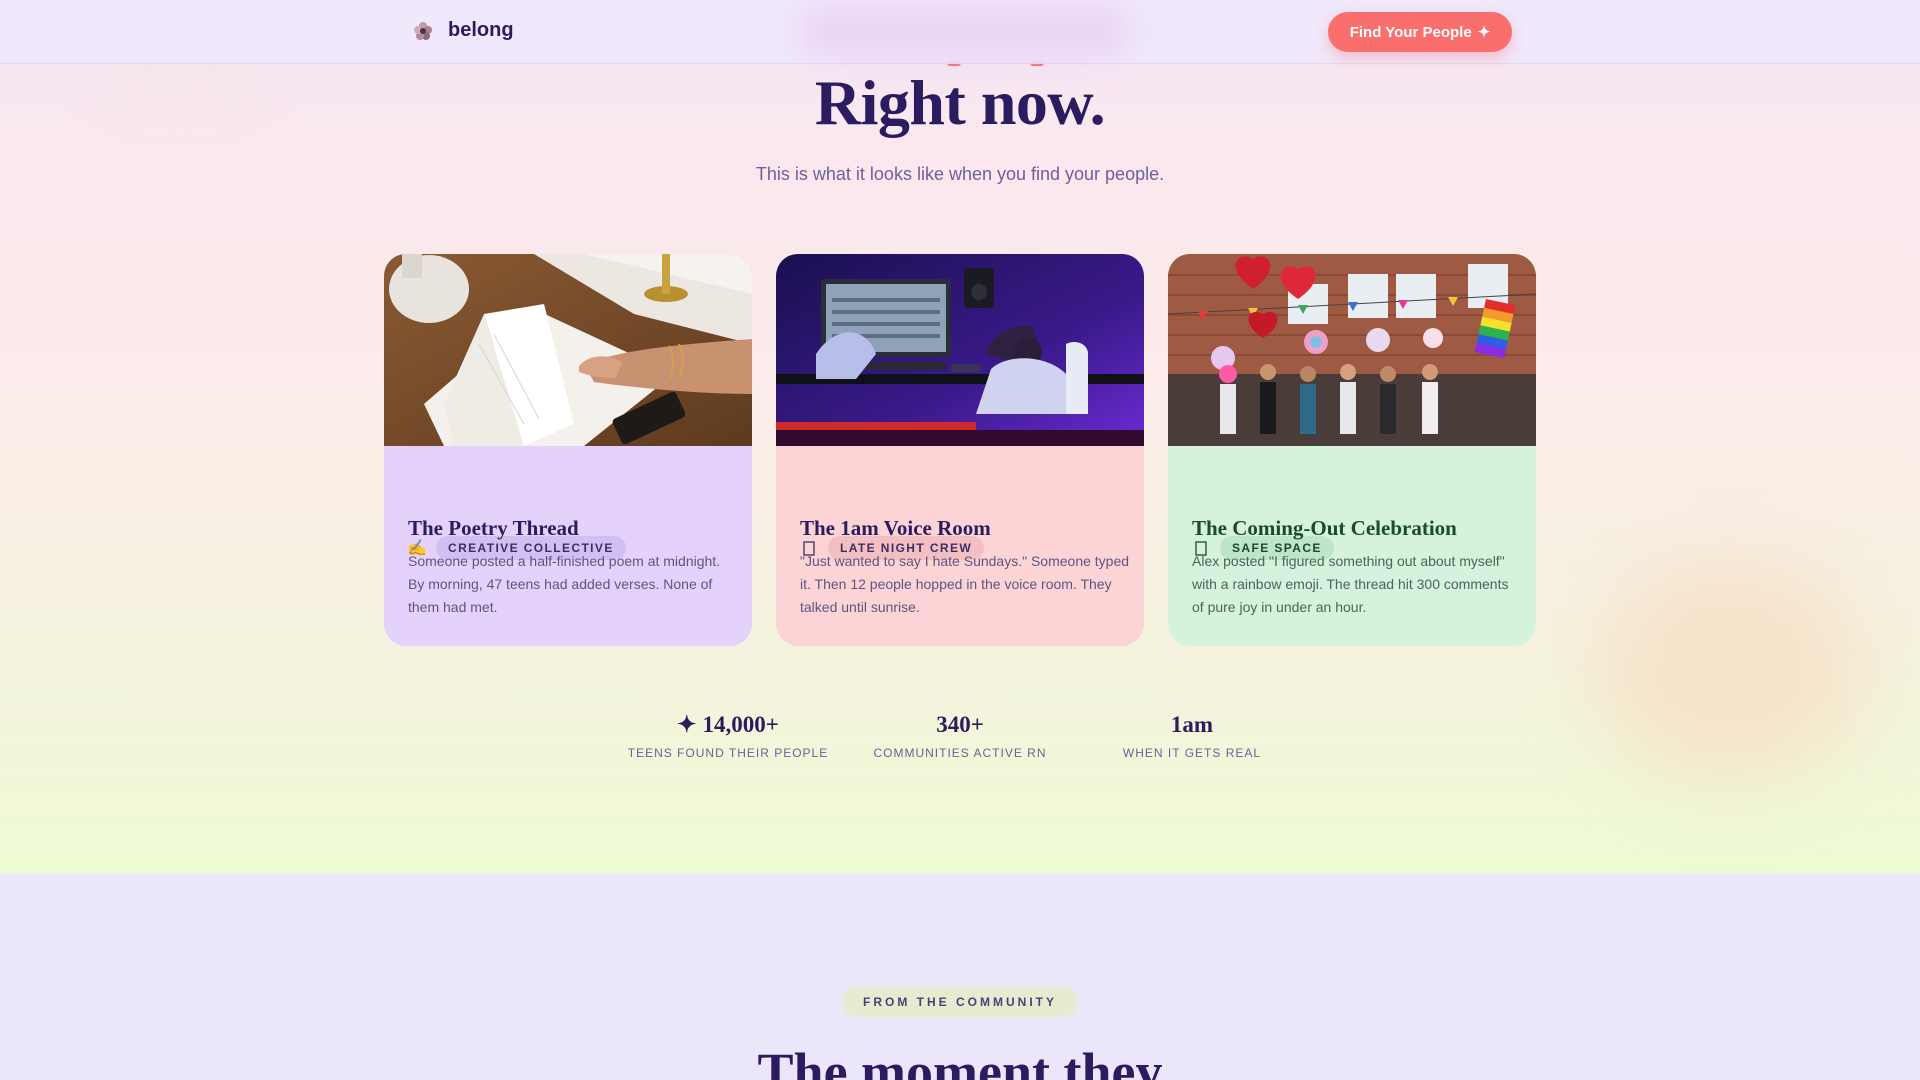 This screenshot has width=1920, height=1080. I want to click on flower-logo-icon, so click(423, 30).